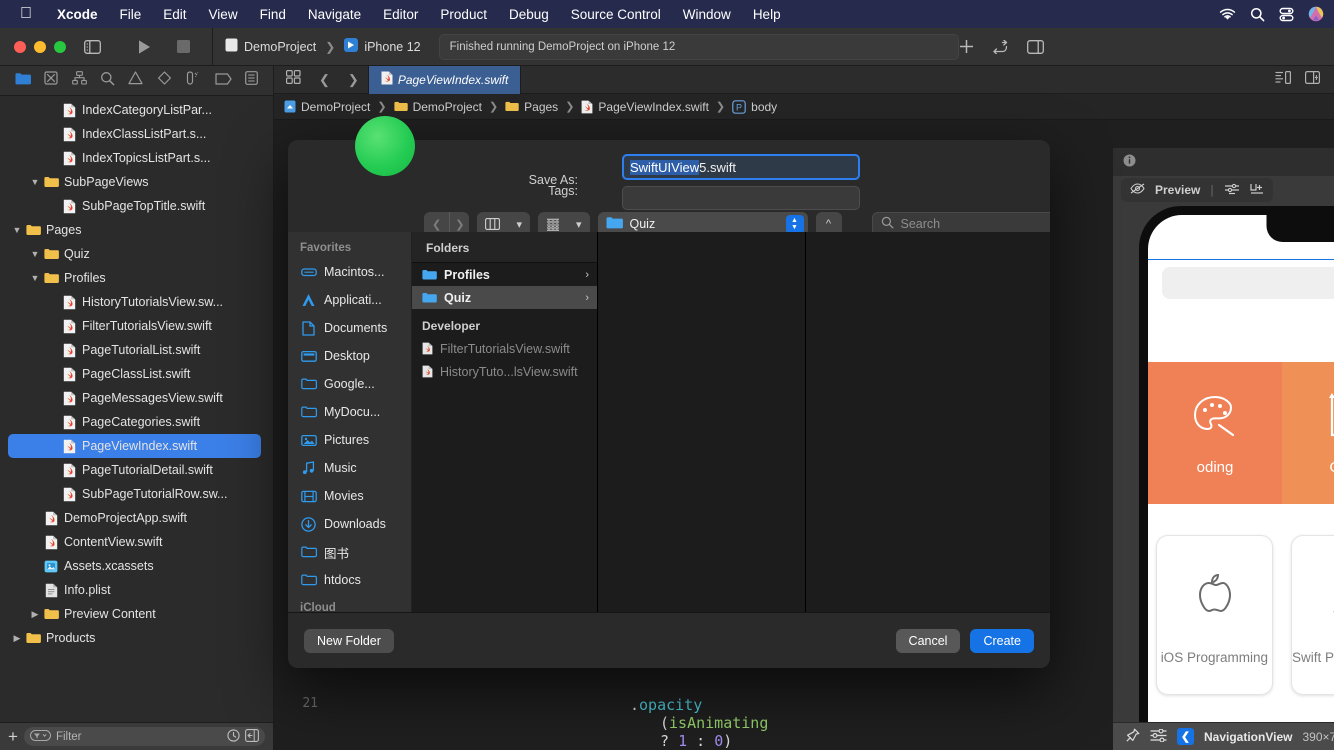 Image resolution: width=1334 pixels, height=750 pixels. I want to click on variants-icon, so click(1158, 736).